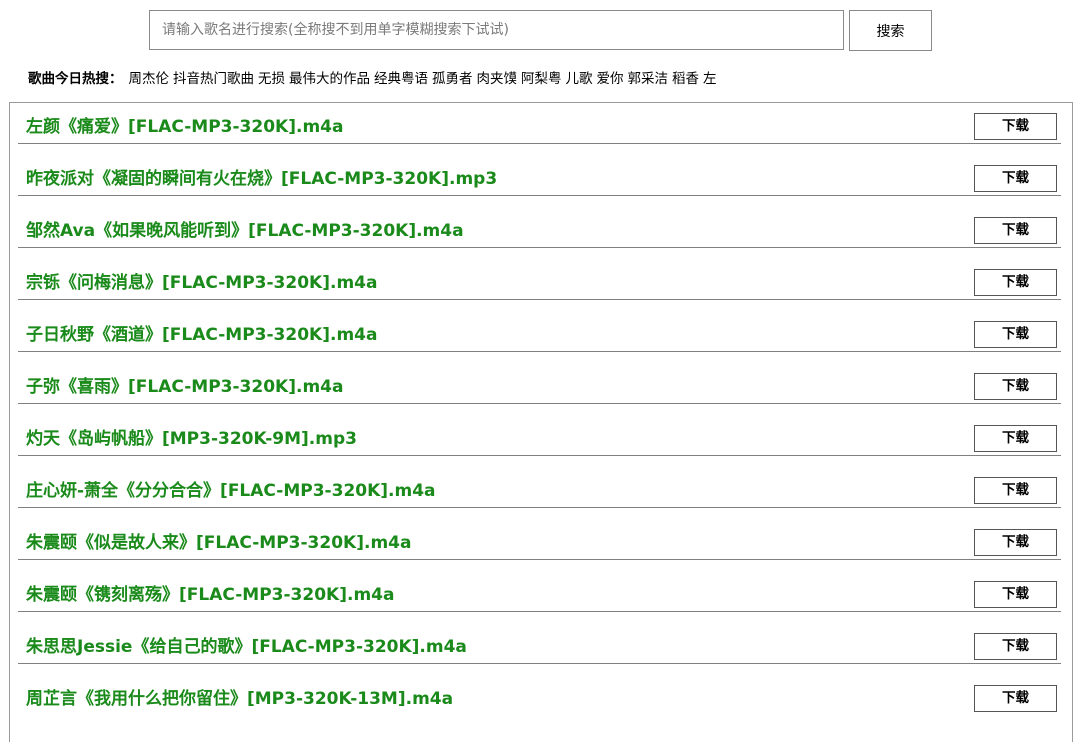  What do you see at coordinates (610, 79) in the screenshot?
I see `hot-search-item: 爱你` at bounding box center [610, 79].